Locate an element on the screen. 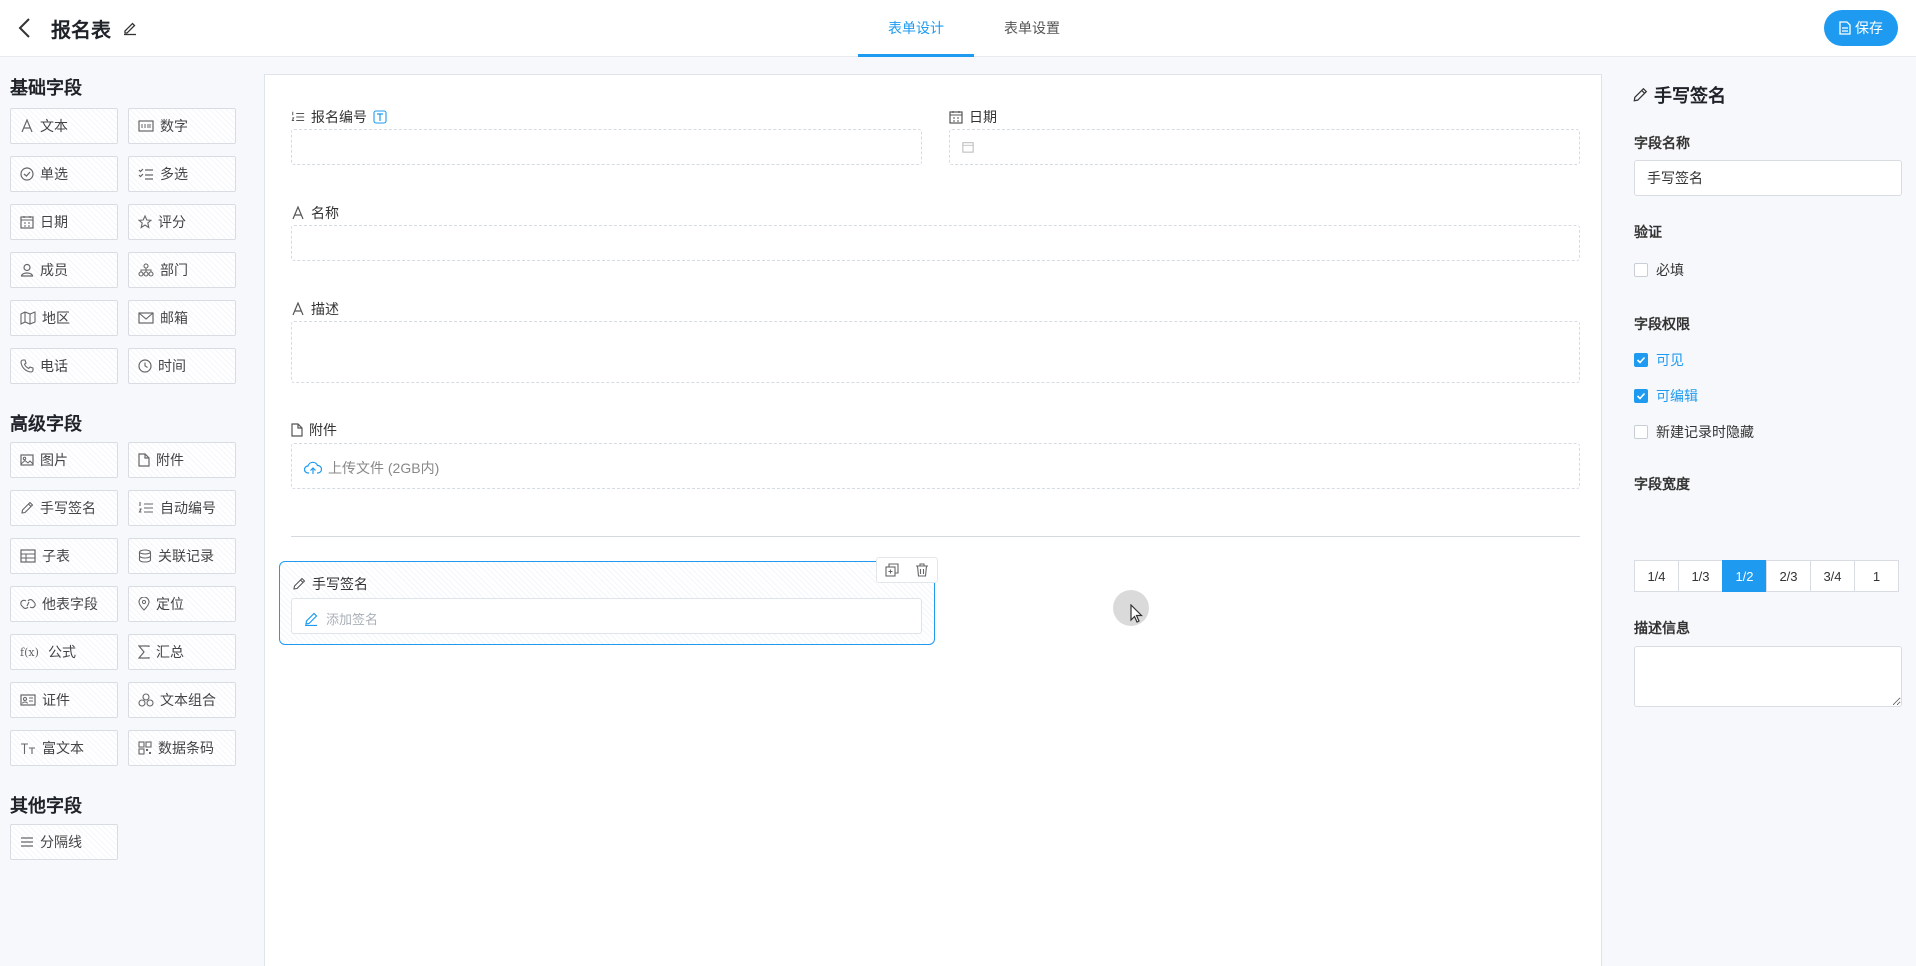 This screenshot has height=966, width=1916. palette-item-barcode: 数据条码 is located at coordinates (182, 748).